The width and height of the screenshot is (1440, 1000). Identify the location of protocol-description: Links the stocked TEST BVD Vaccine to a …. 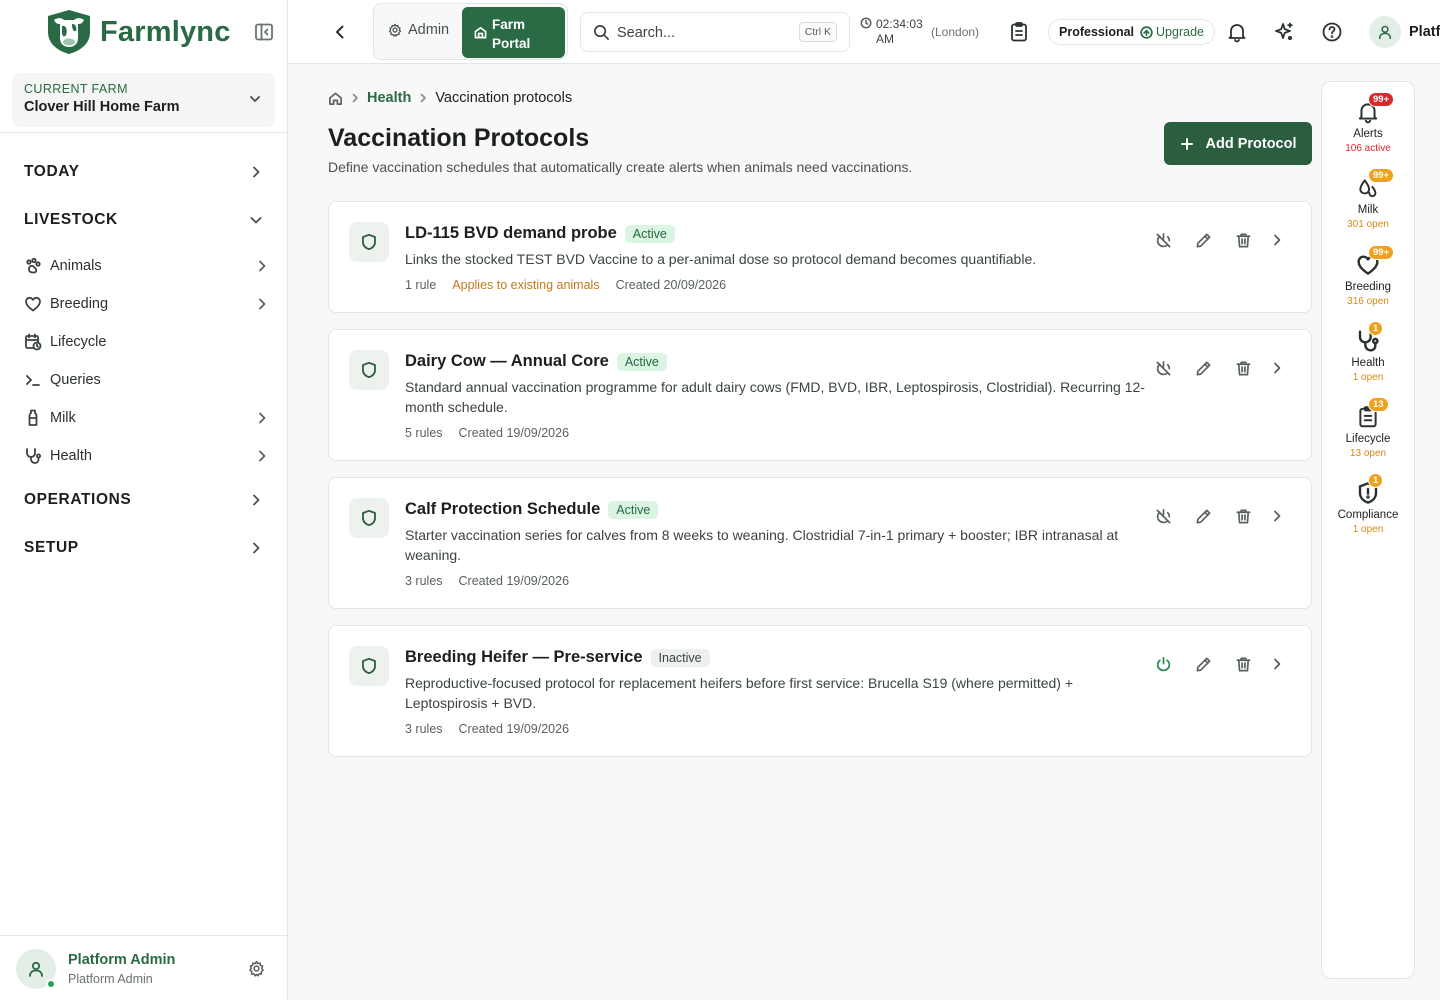
(721, 259).